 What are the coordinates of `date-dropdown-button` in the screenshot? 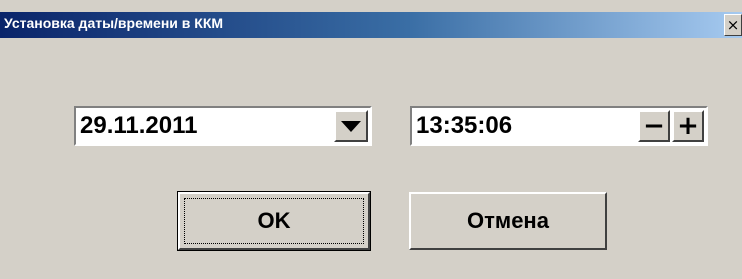 It's located at (351, 126).